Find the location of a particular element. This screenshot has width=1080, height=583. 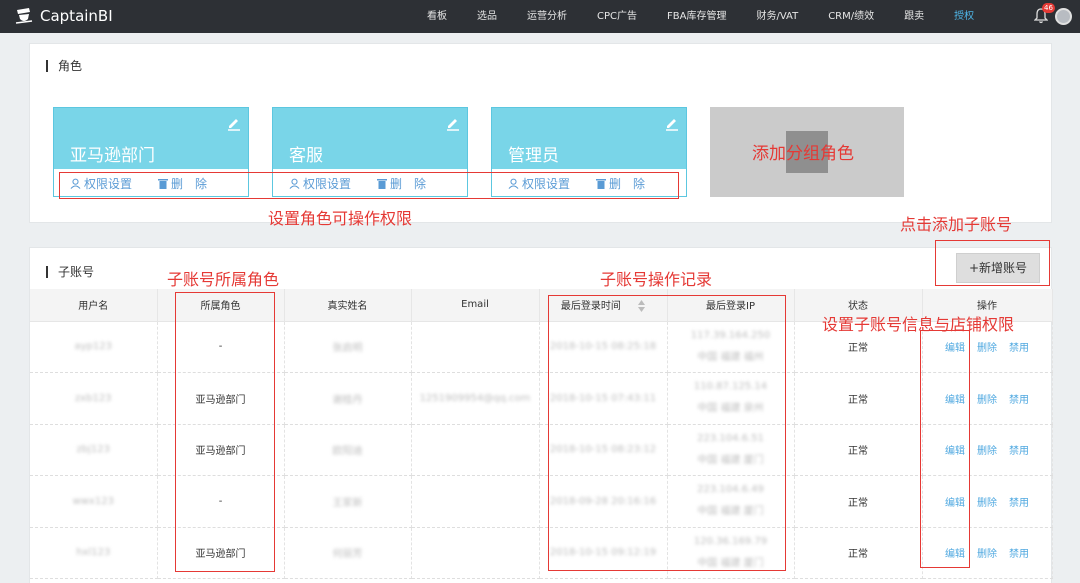

nav-item: 授权 is located at coordinates (964, 16).